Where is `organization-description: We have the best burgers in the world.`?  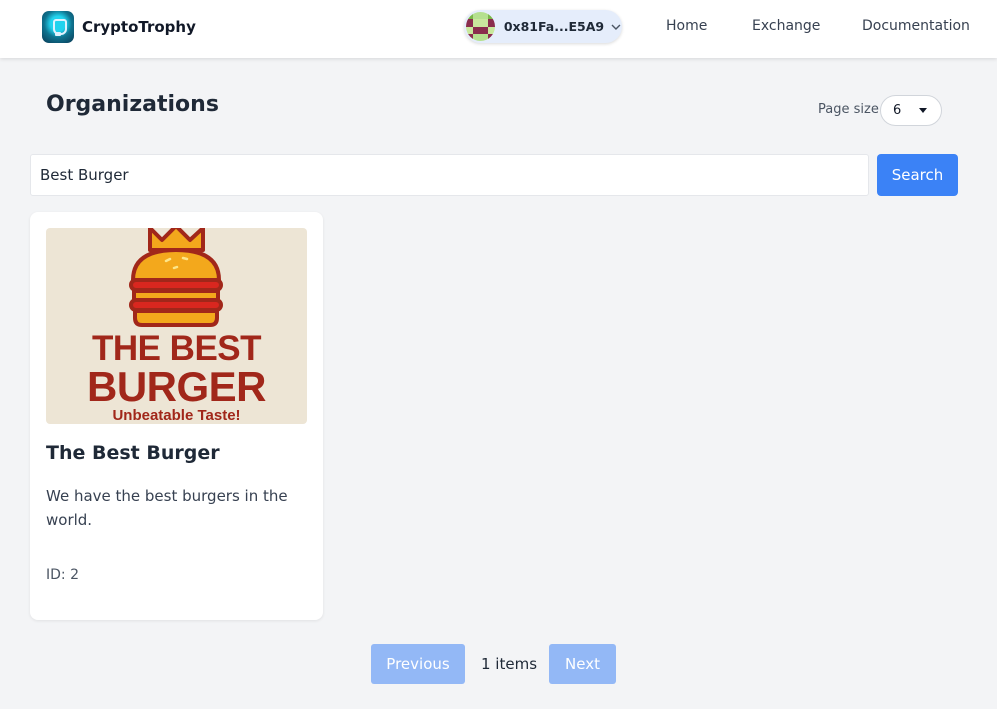 organization-description: We have the best burgers in the world. is located at coordinates (167, 508).